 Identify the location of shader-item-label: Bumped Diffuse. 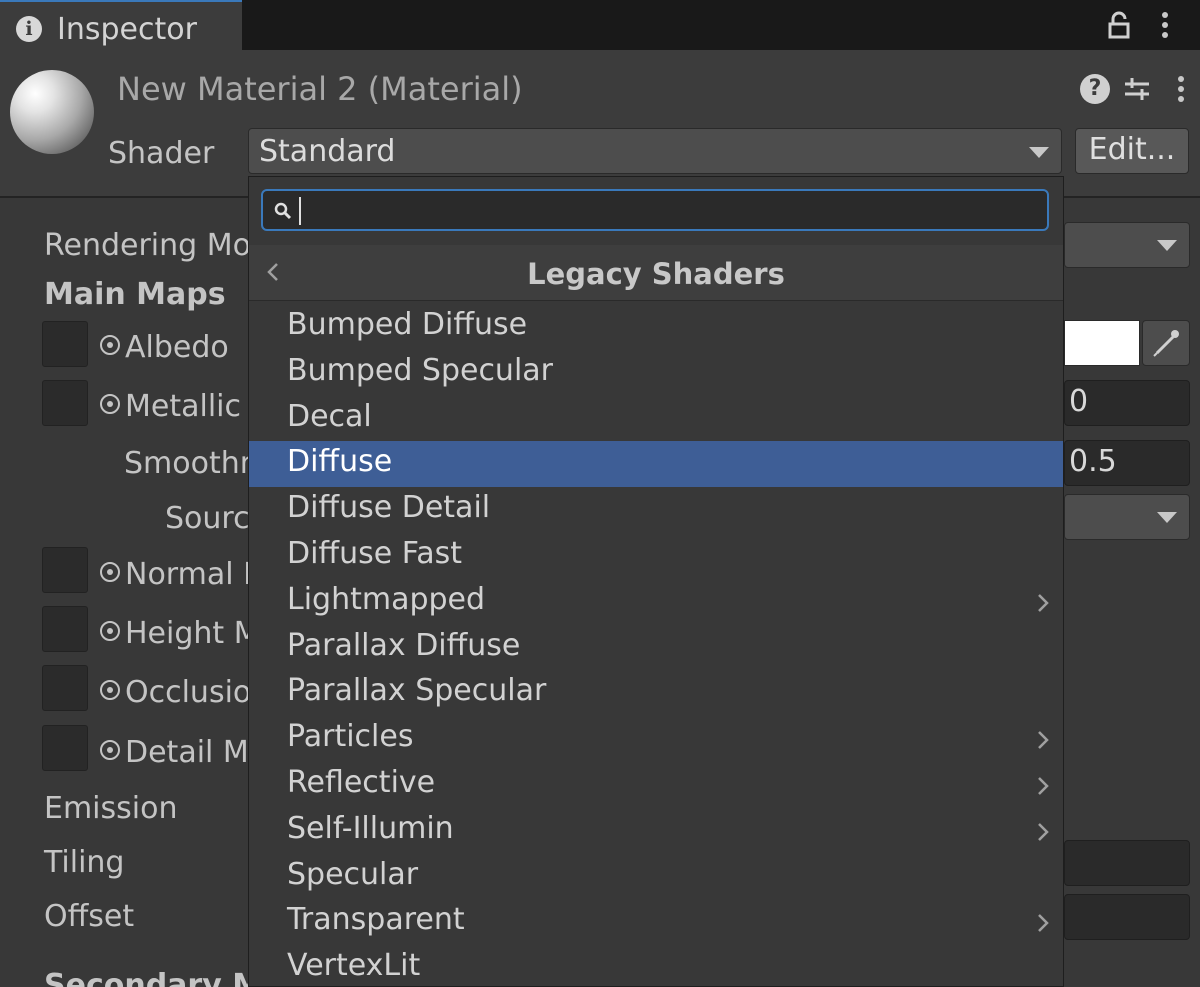
(407, 324).